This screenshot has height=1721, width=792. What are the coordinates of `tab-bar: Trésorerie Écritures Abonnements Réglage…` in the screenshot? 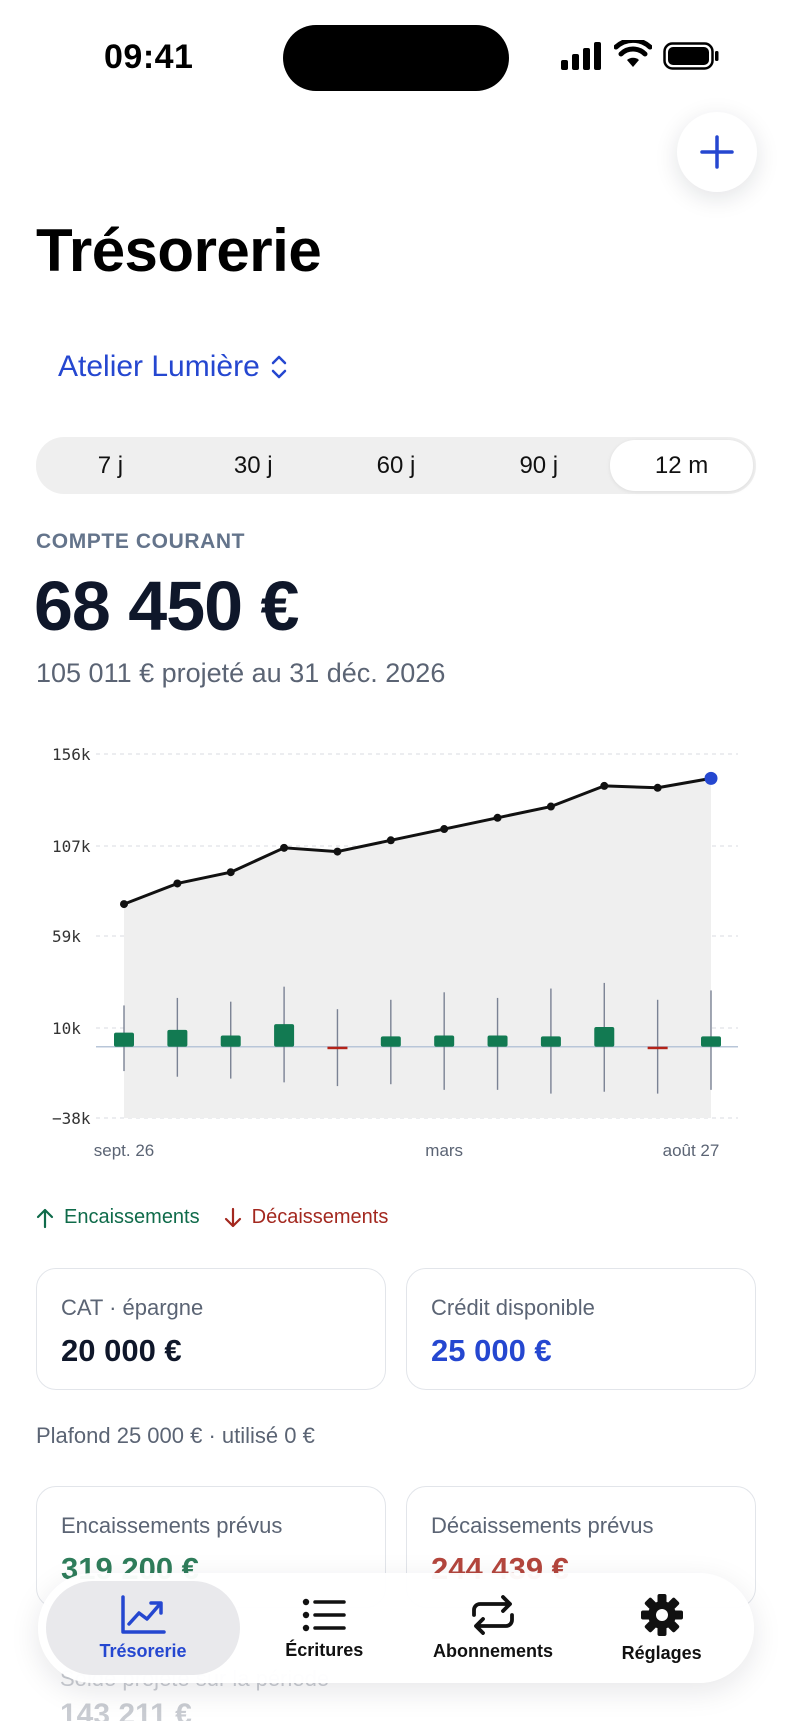 It's located at (396, 1628).